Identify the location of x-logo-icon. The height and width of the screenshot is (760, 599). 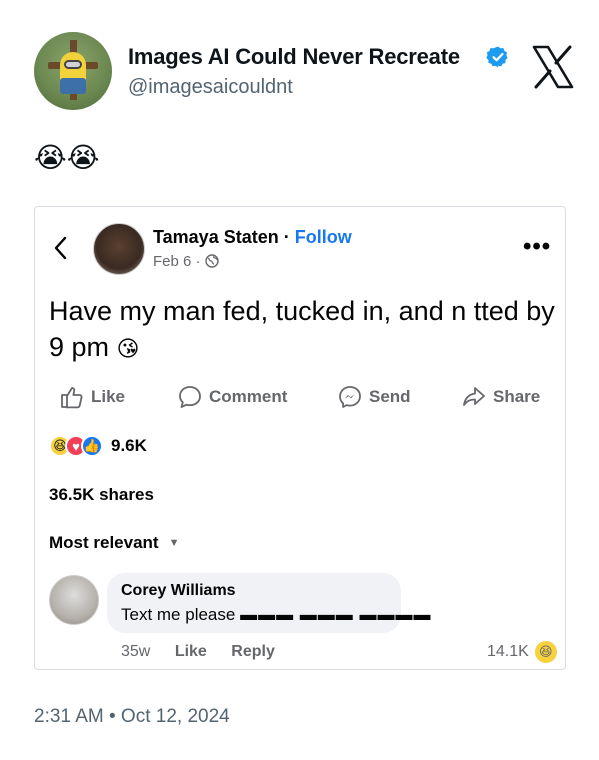
(553, 67).